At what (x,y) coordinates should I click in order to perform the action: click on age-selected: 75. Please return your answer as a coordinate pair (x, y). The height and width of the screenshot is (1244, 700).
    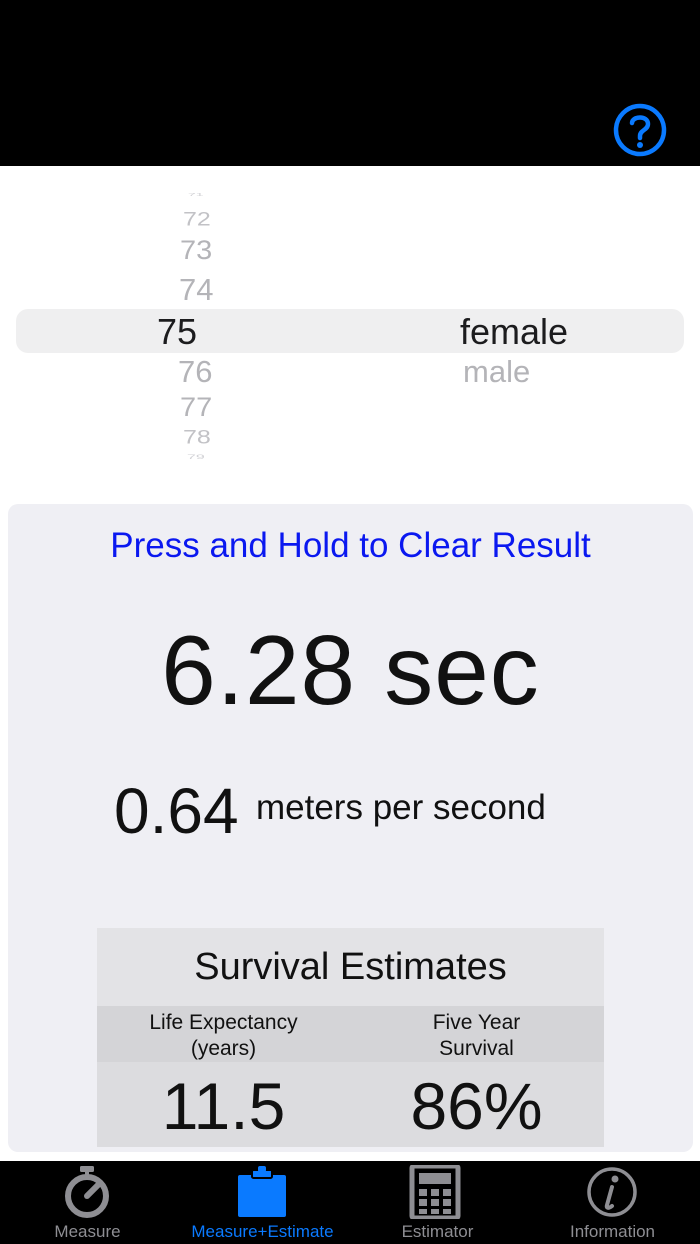
    Looking at the image, I should click on (177, 332).